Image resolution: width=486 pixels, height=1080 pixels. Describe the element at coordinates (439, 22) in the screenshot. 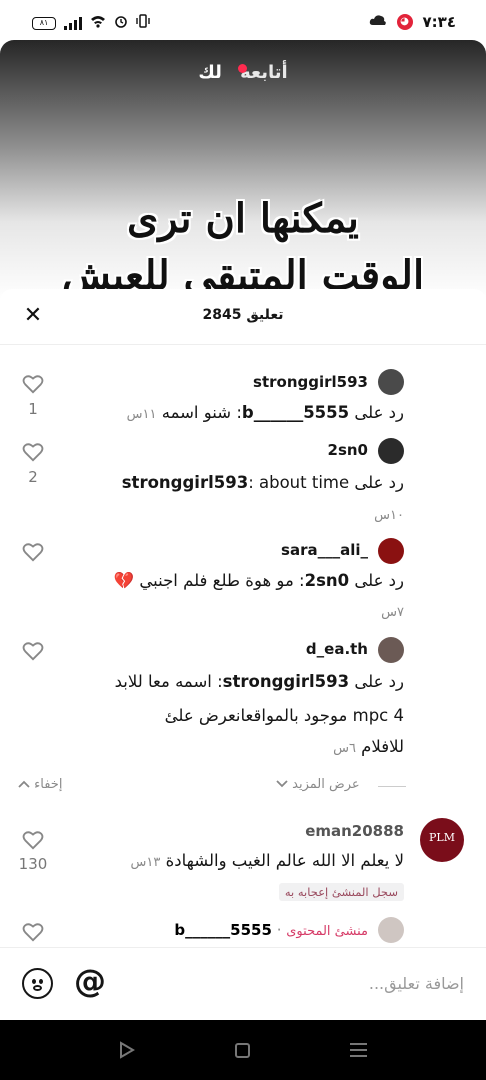

I see `clock: ٧:٣٤` at that location.